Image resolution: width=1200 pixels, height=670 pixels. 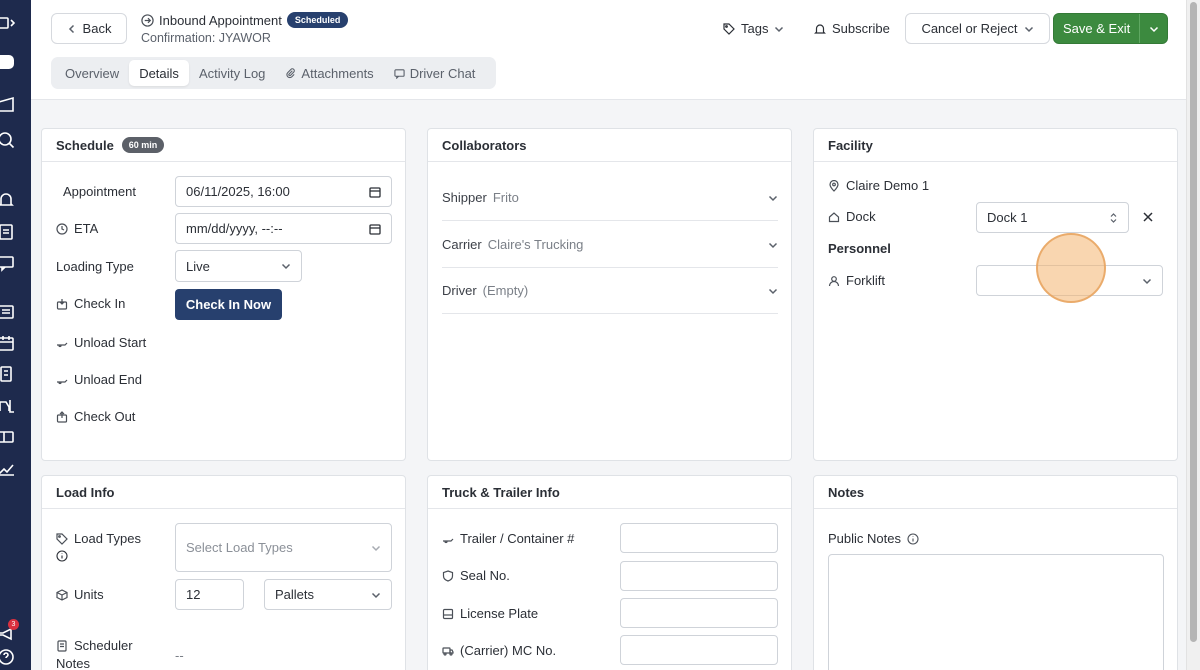 What do you see at coordinates (995, 492) in the screenshot?
I see `notes-header: Notes` at bounding box center [995, 492].